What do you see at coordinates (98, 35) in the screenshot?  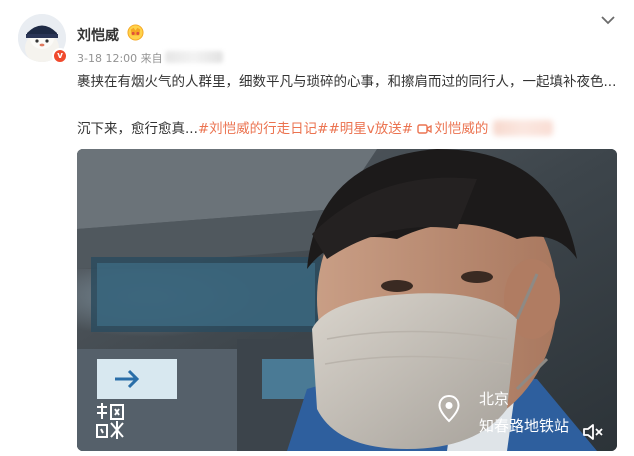 I see `username: 刘恺威` at bounding box center [98, 35].